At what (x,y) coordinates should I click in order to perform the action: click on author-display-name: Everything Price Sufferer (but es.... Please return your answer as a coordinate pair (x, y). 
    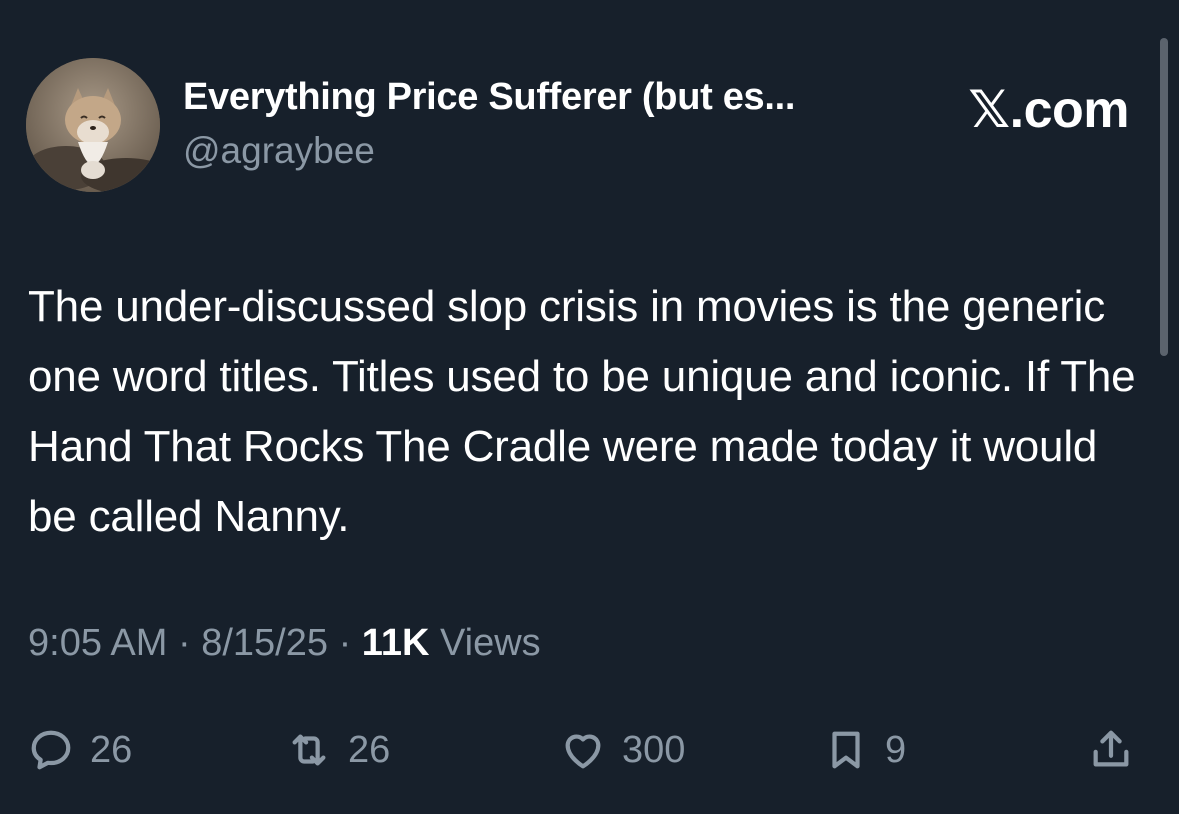
    Looking at the image, I should click on (489, 97).